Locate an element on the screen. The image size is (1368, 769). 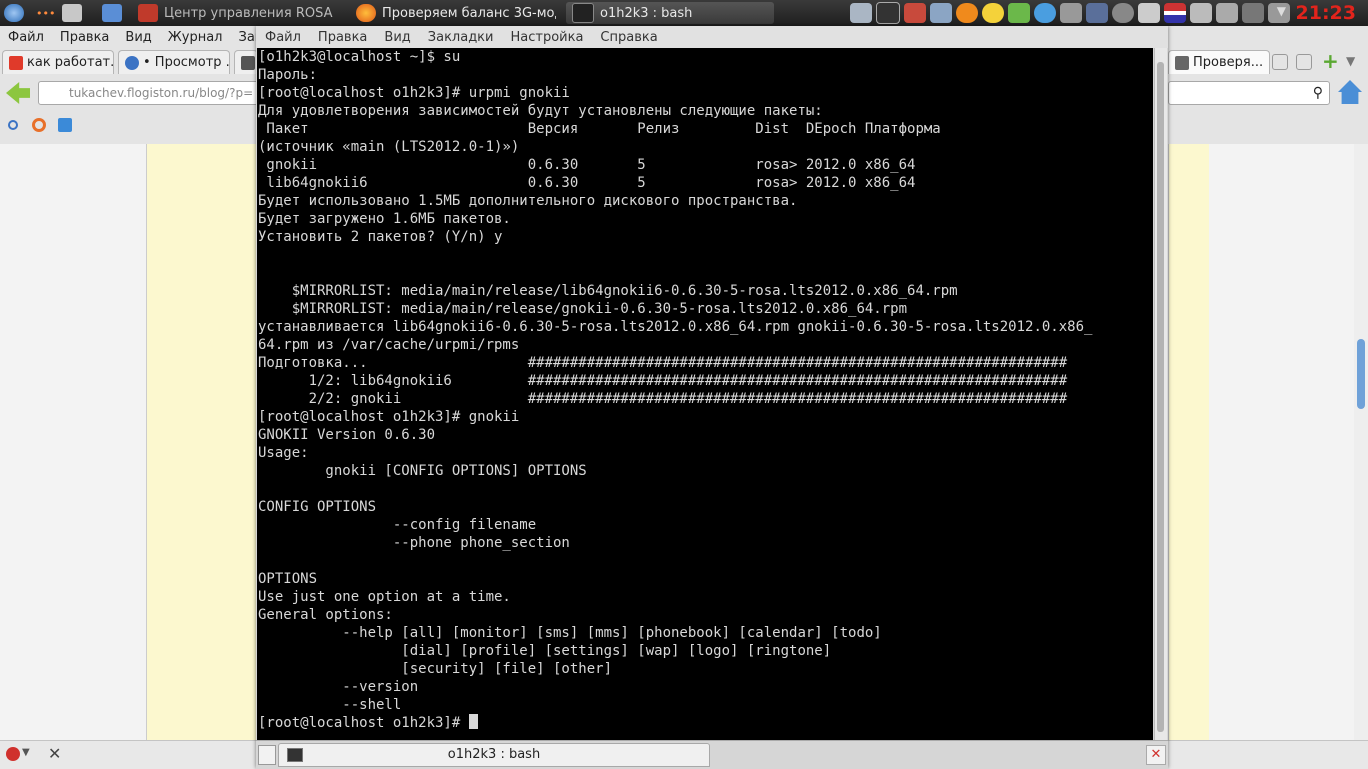
system-tray is located at coordinates (1070, 13).